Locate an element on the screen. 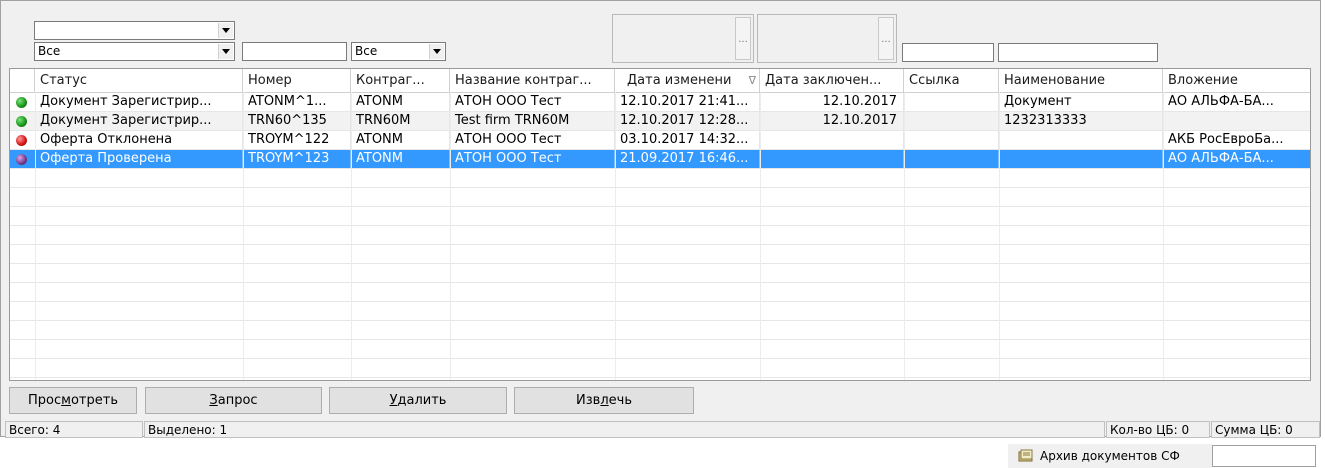 This screenshot has height=468, width=1325. extract-label-b: л is located at coordinates (604, 400).